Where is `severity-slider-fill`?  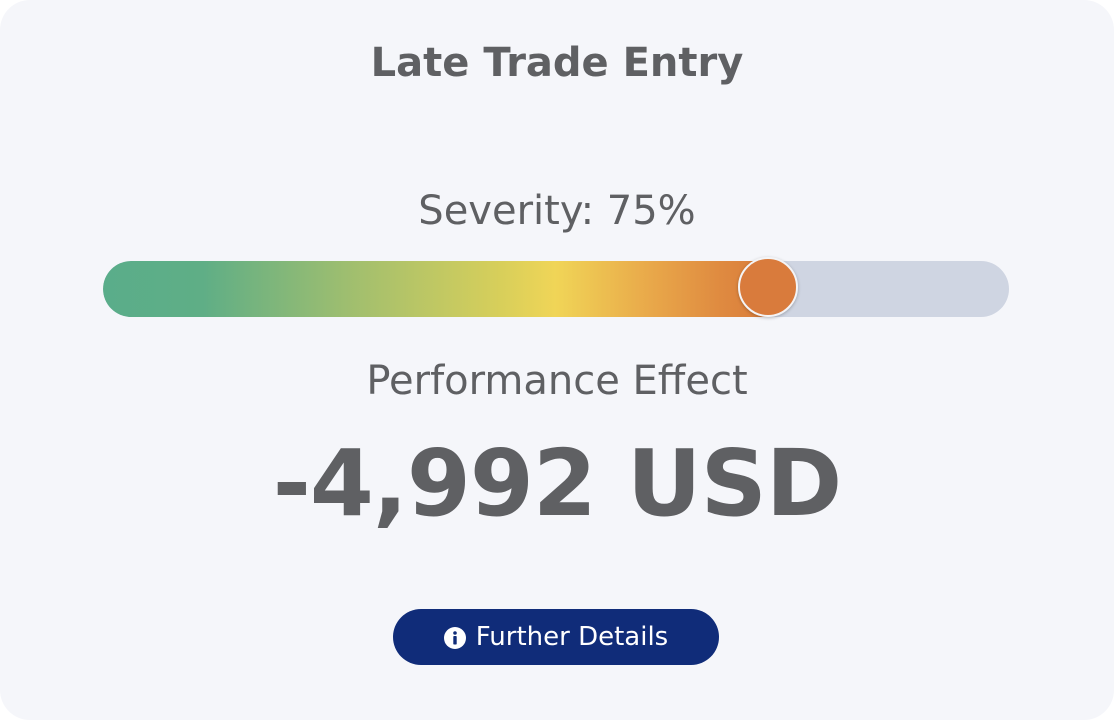
severity-slider-fill is located at coordinates (435, 289).